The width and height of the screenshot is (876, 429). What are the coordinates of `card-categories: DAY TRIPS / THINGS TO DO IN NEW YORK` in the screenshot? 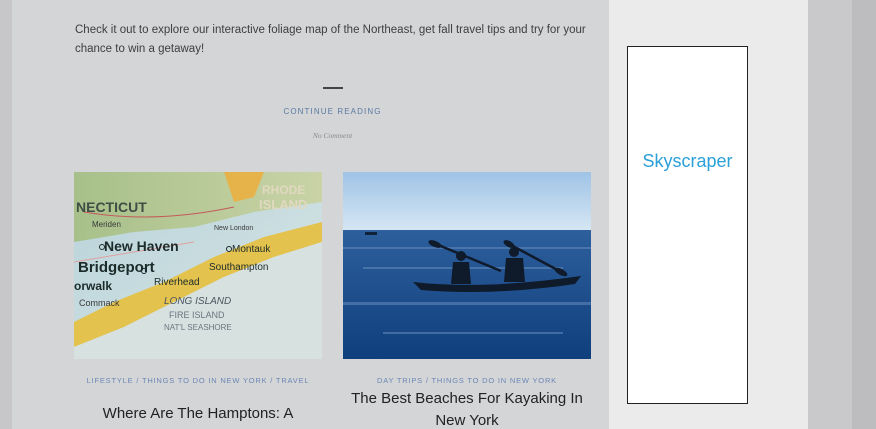 It's located at (467, 380).